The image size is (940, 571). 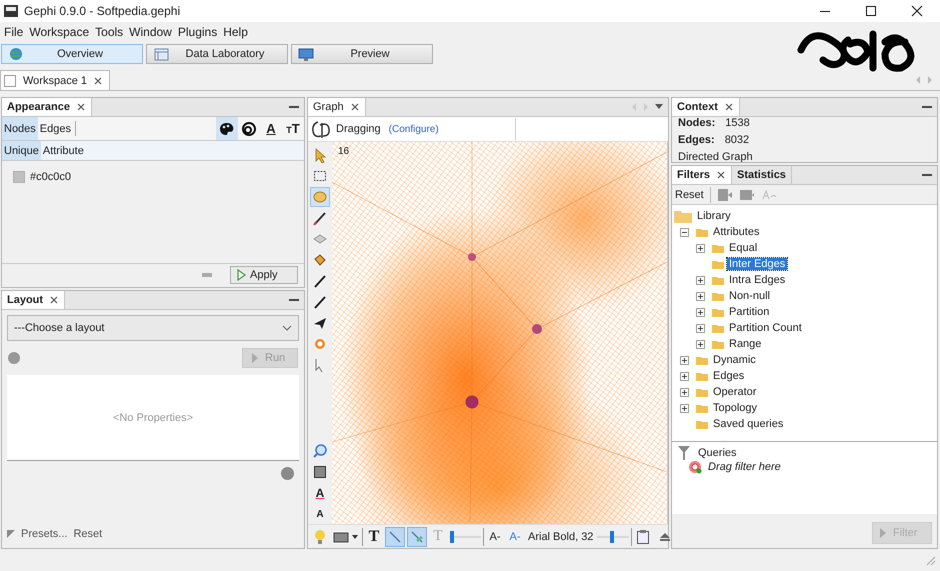 I want to click on font-button: Arial Bold, 32, so click(x=561, y=536).